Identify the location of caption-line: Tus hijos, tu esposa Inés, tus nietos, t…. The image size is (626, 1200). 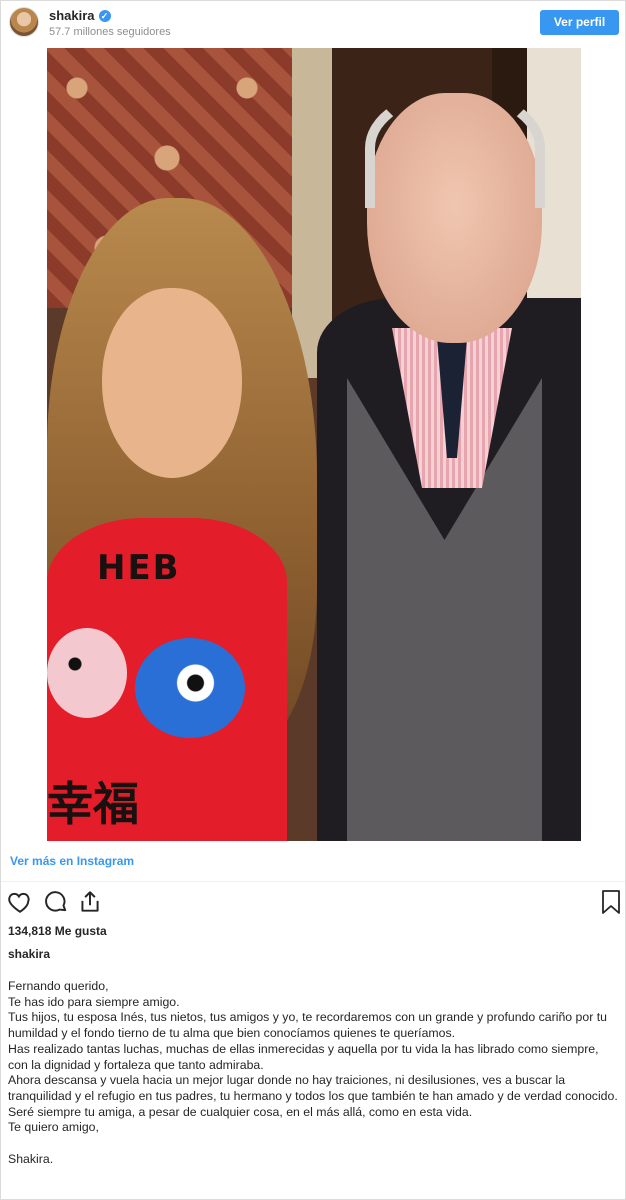
(307, 1025).